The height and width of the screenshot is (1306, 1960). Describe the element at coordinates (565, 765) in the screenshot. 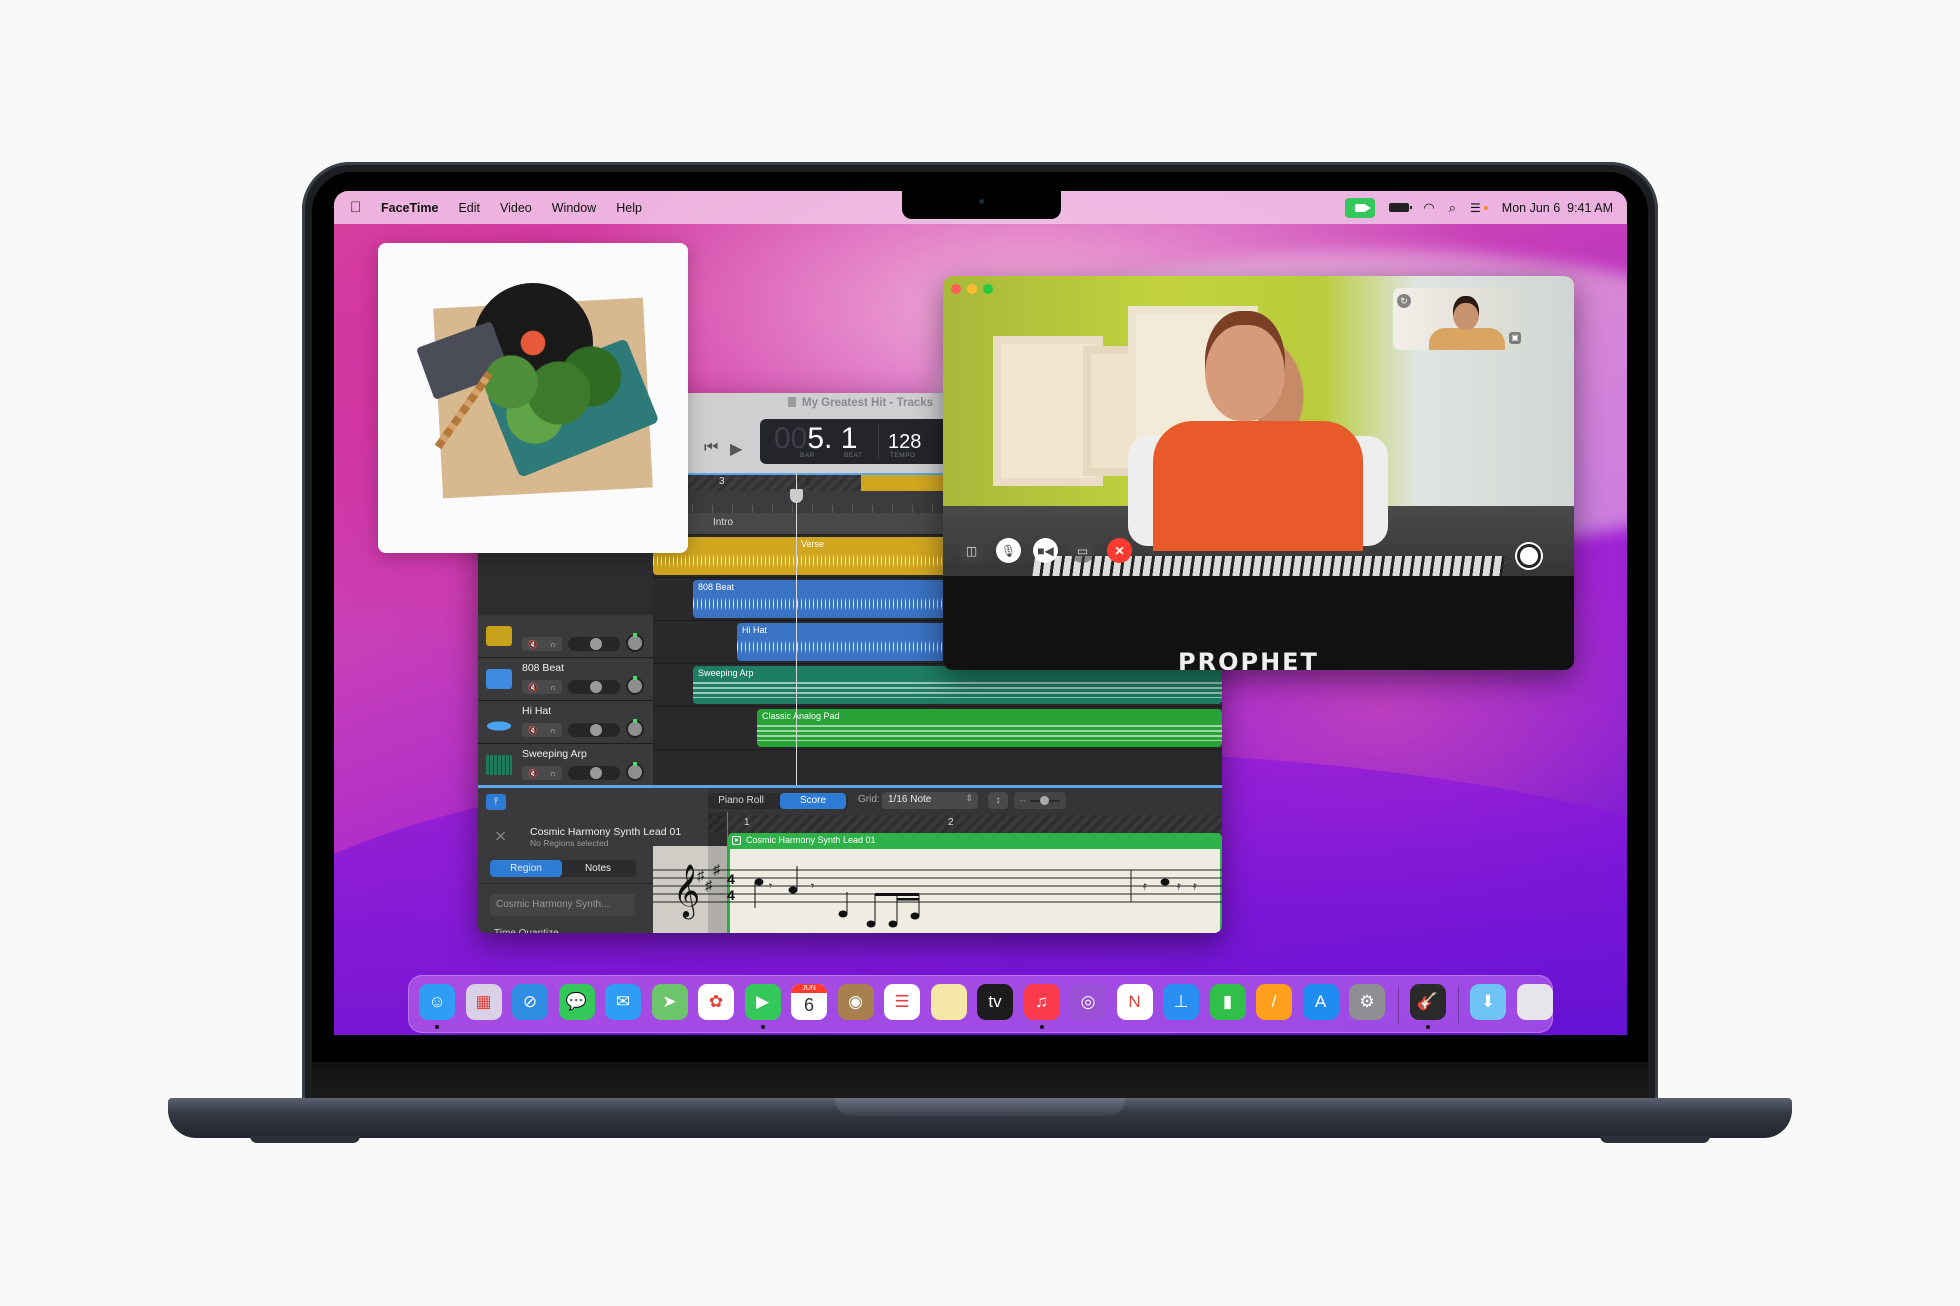

I see `track-header: Sweeping Arp 🔇 ∩` at that location.